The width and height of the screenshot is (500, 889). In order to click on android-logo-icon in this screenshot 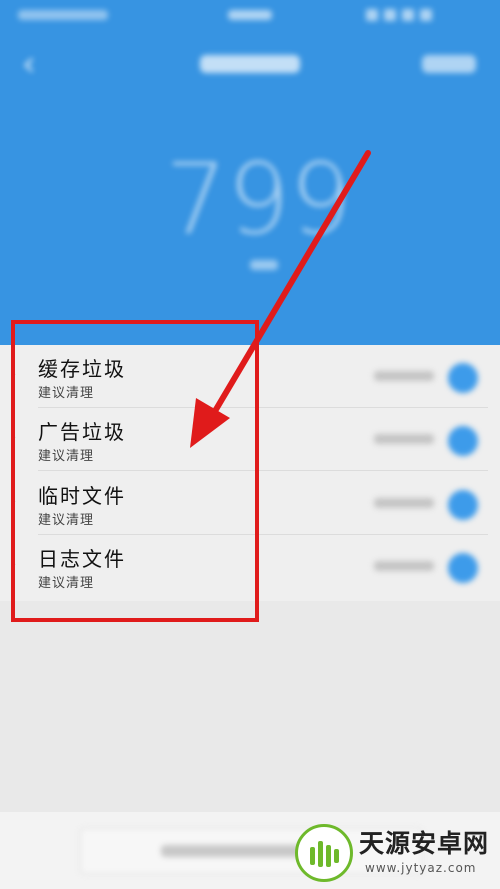, I will do `click(324, 853)`.